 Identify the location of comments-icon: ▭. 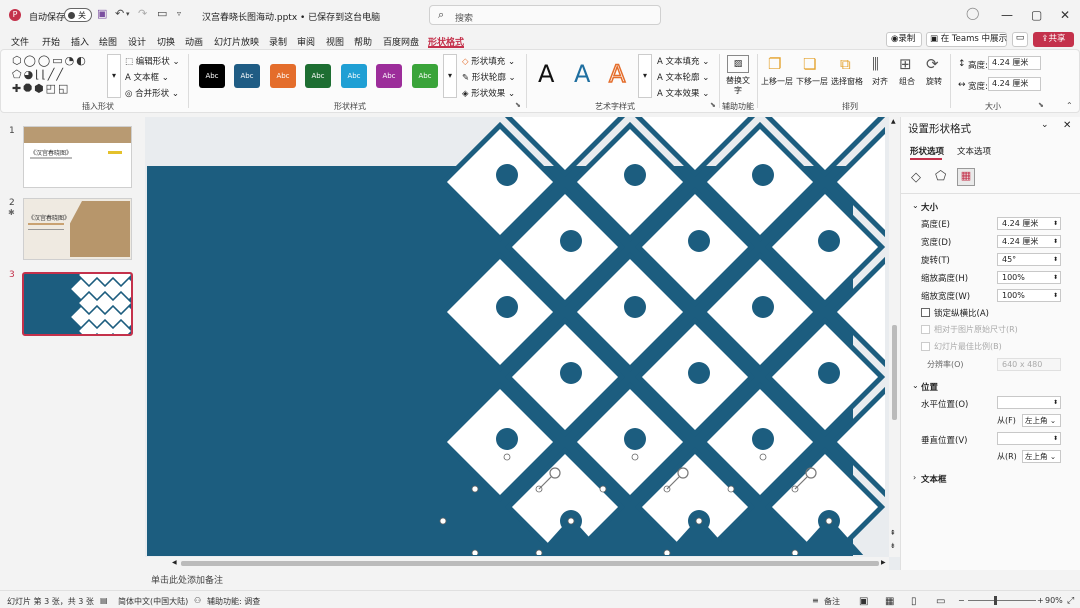
(1020, 39).